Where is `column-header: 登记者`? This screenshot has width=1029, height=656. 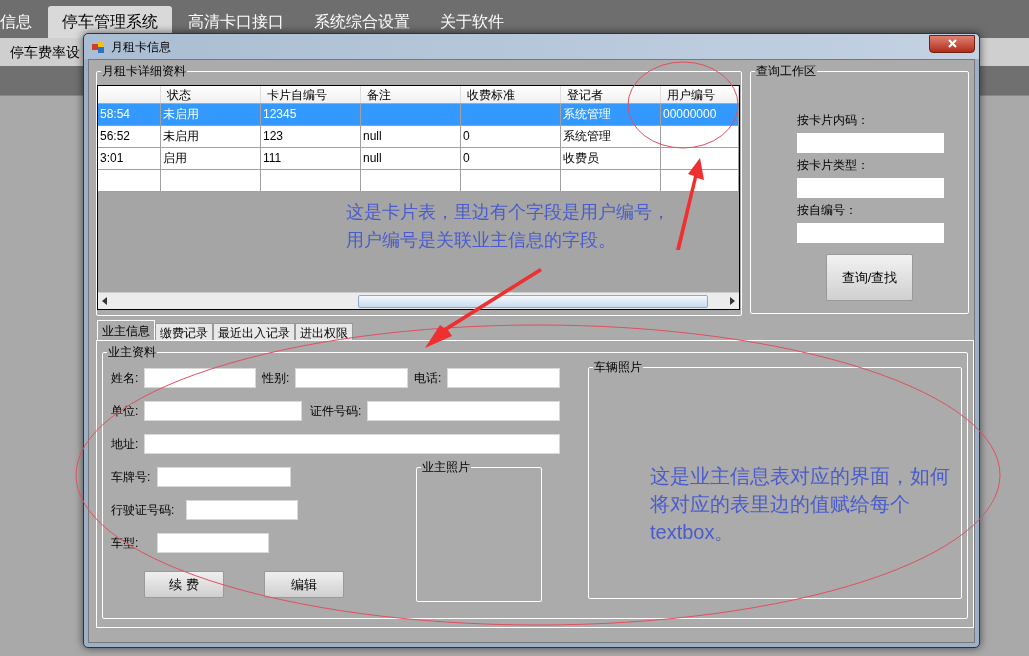 column-header: 登记者 is located at coordinates (611, 94).